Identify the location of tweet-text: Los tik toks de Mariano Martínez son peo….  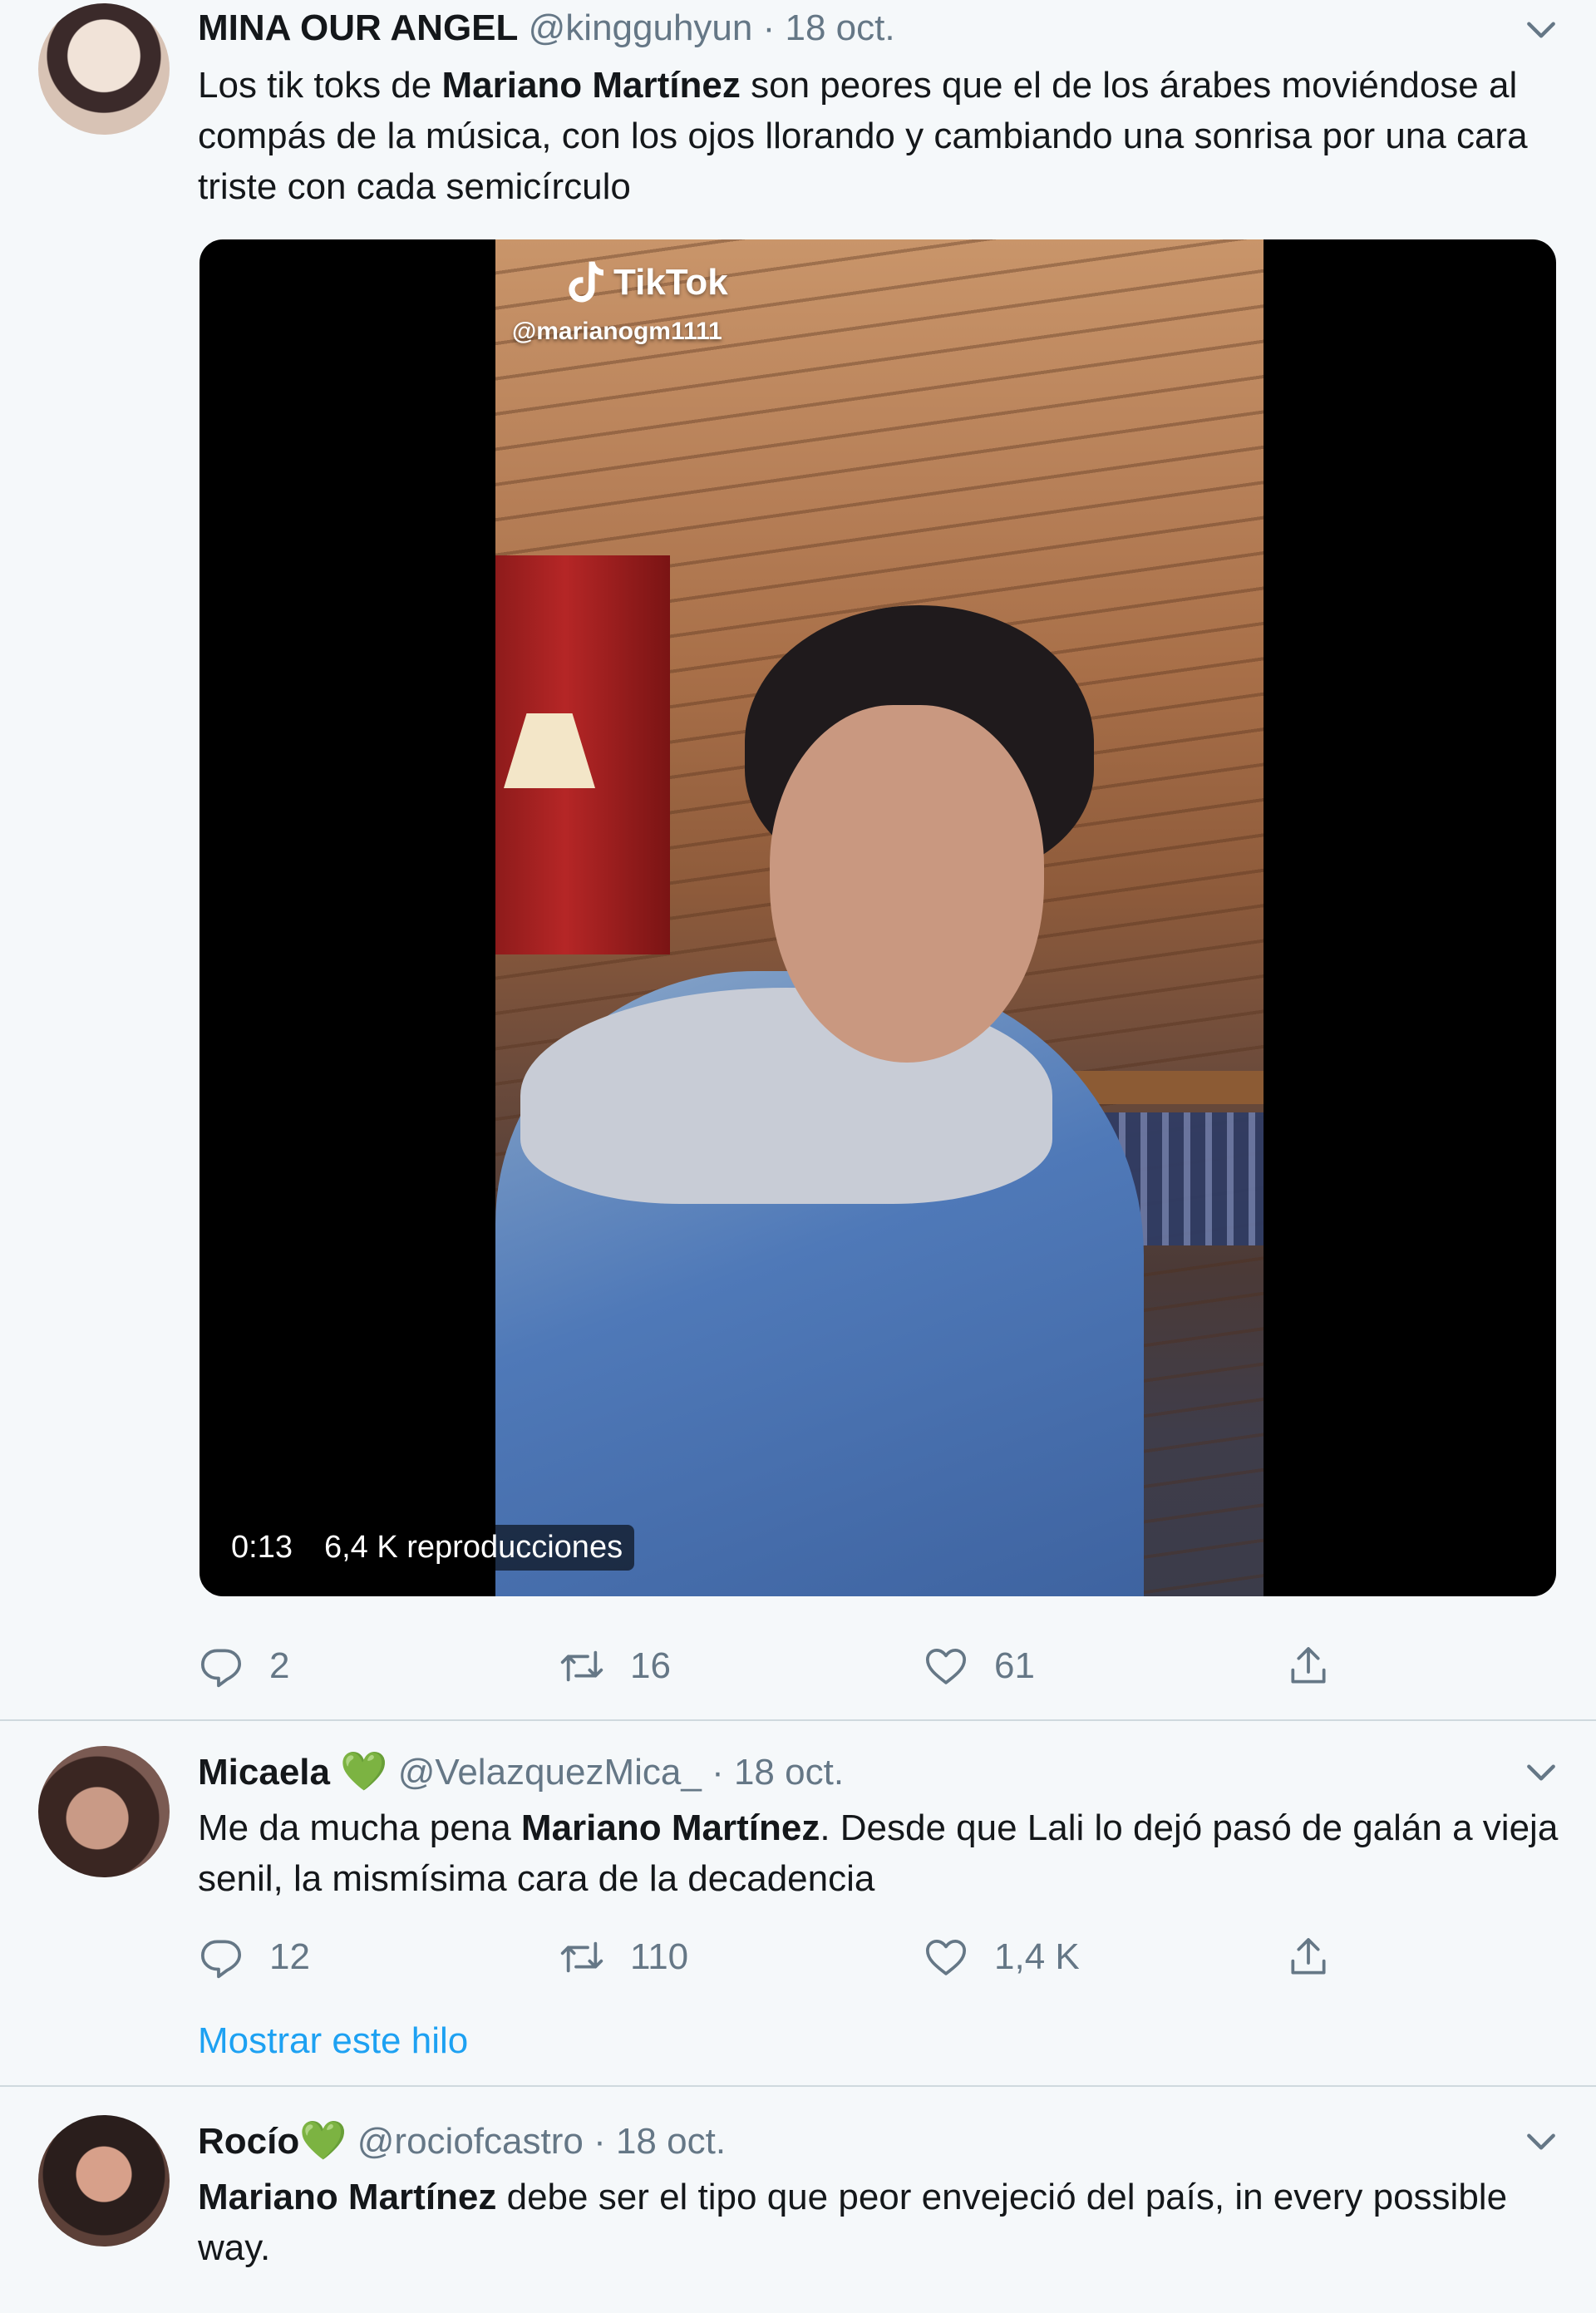
(880, 136).